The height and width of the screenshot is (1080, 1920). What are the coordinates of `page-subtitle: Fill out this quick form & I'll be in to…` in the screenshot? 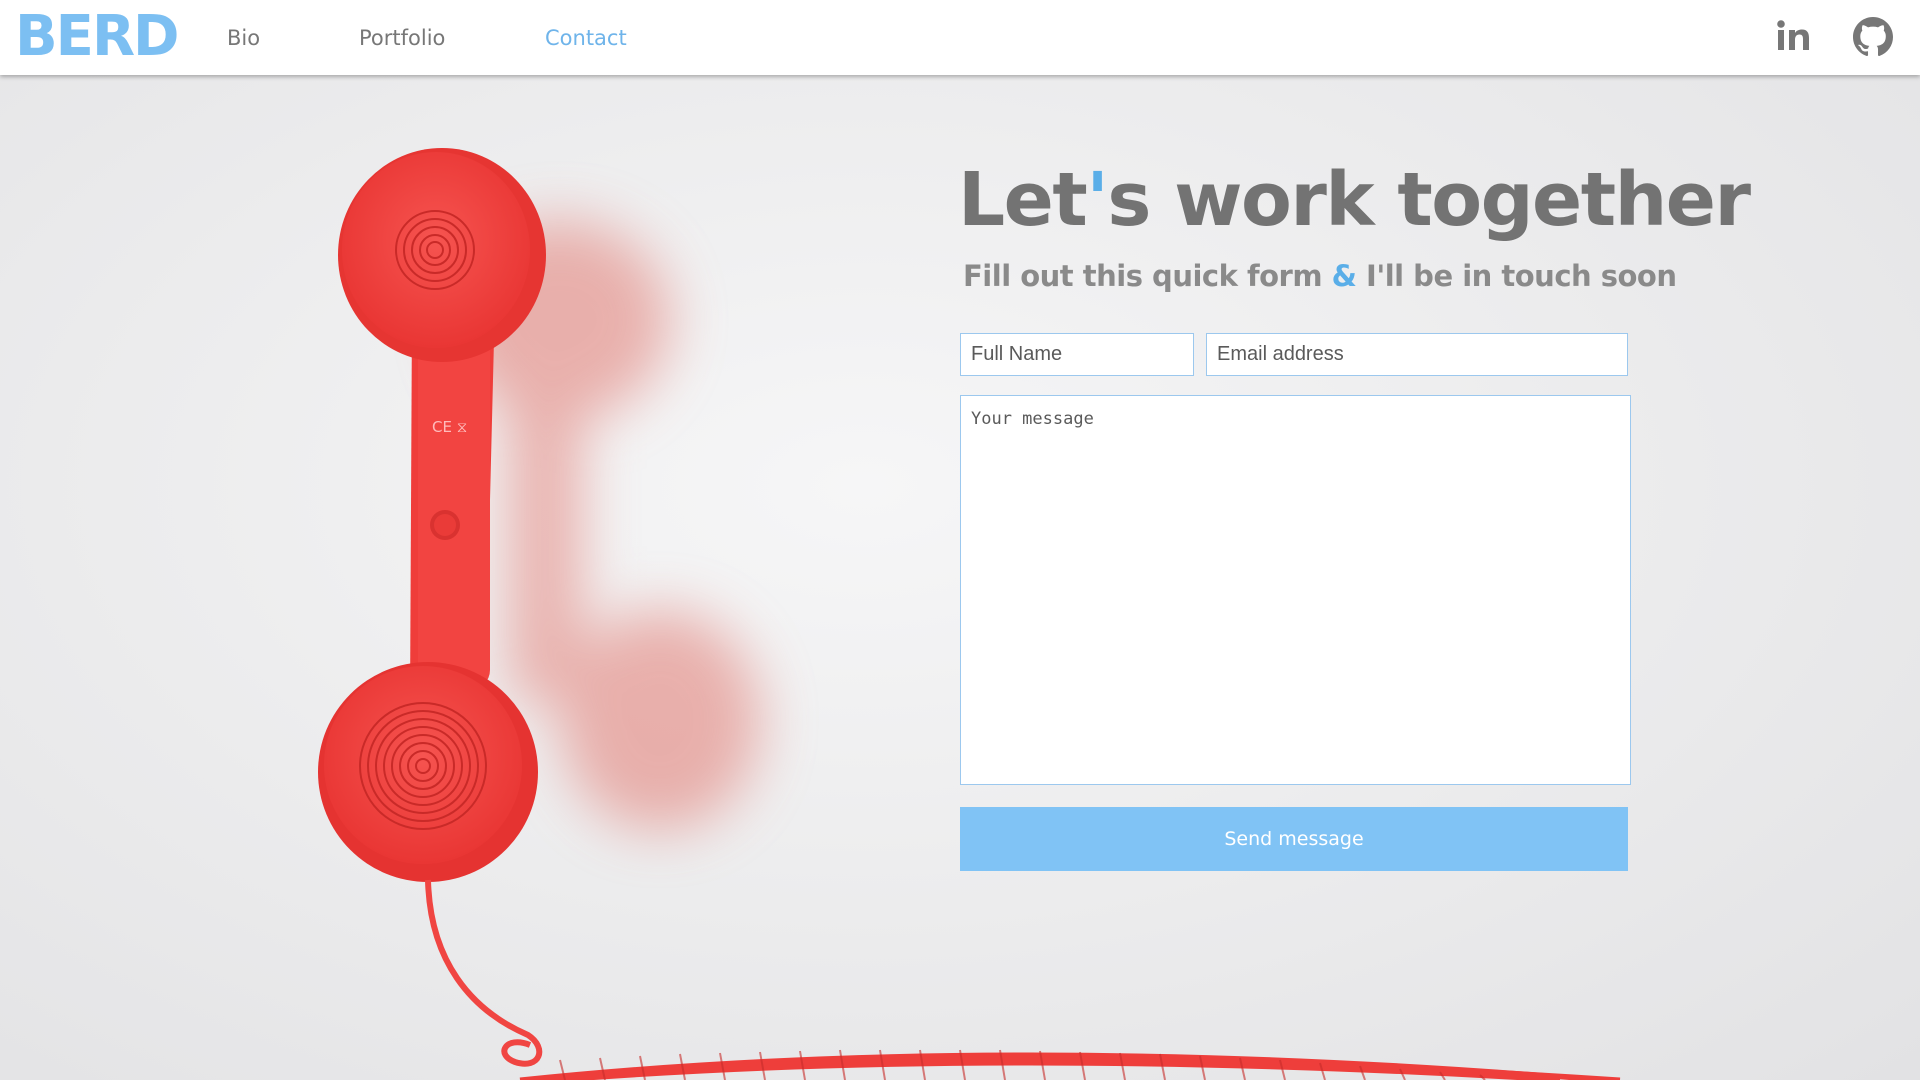 It's located at (1320, 276).